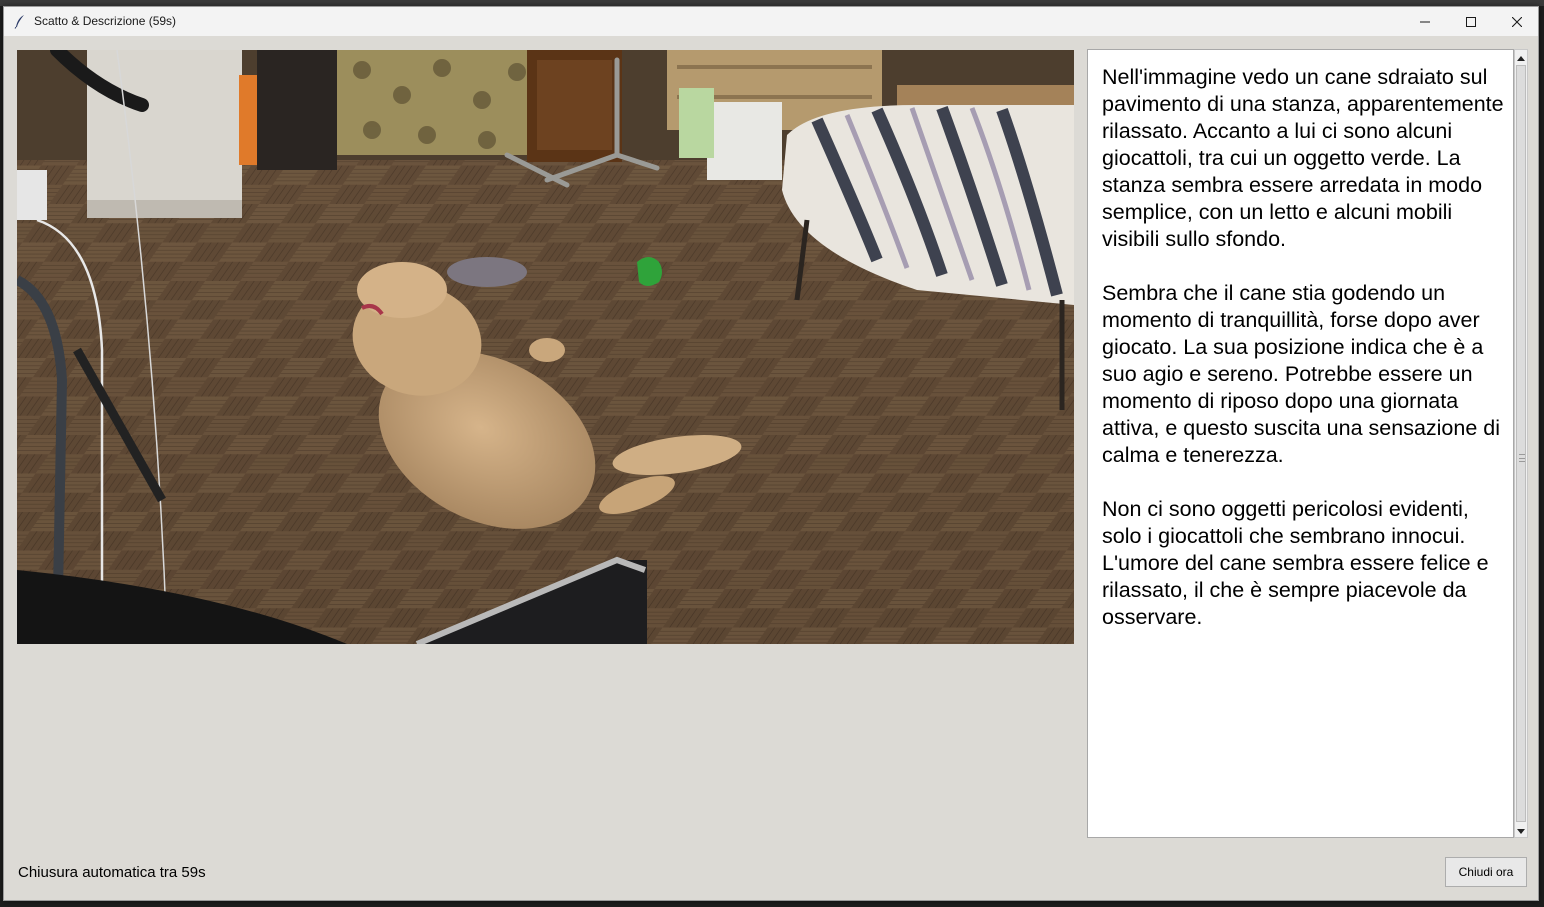 This screenshot has height=907, width=1544. Describe the element at coordinates (1486, 872) in the screenshot. I see `close-now-button: Chiudi ora` at that location.